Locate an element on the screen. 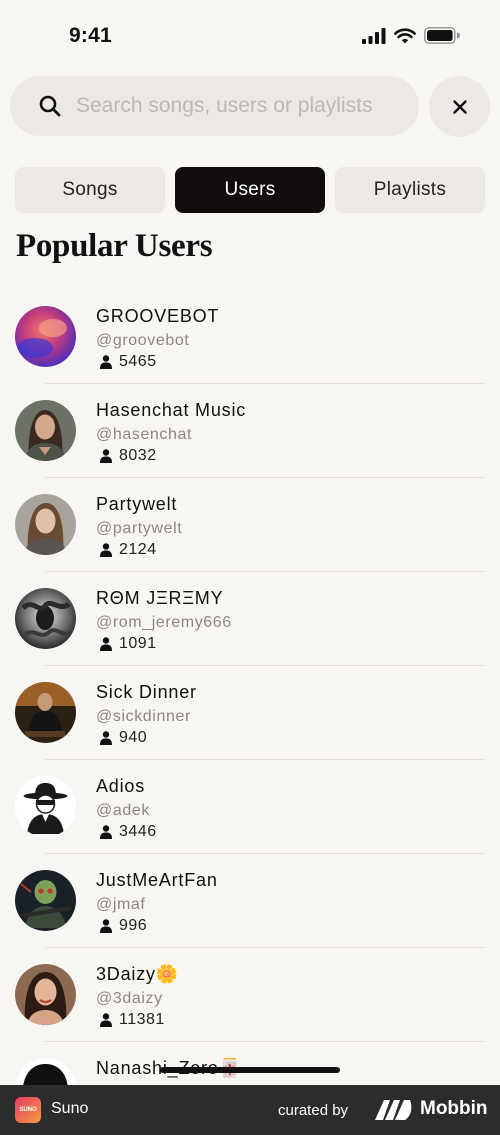  list-item: RΘM JΞRΞMY @rom_jeremy666 1091 is located at coordinates (250, 619).